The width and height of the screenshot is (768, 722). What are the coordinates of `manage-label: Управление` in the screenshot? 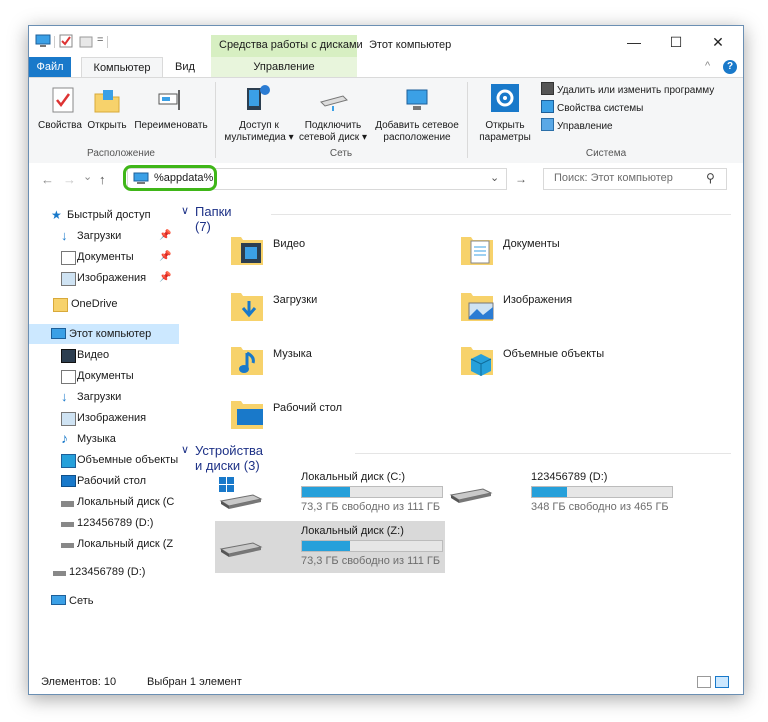 It's located at (585, 126).